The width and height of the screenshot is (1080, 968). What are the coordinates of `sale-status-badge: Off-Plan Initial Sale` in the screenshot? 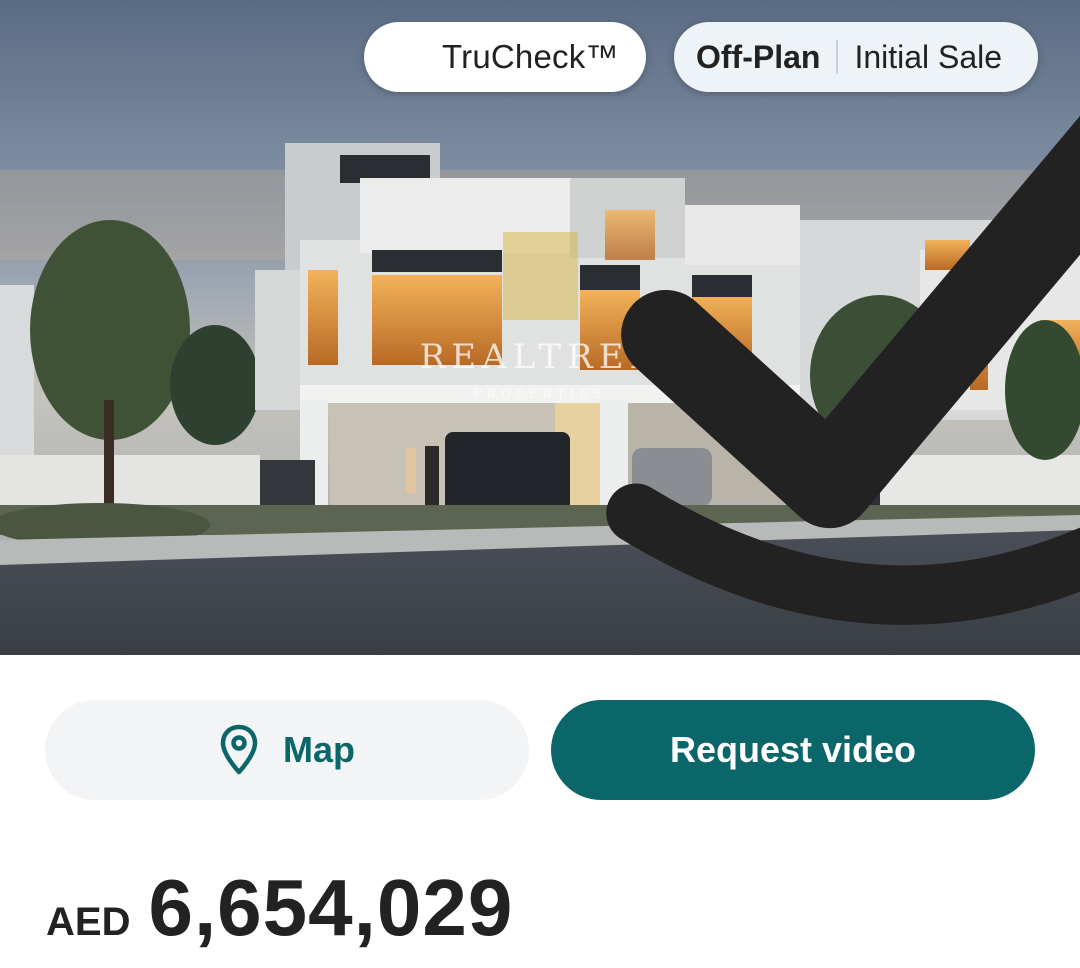 It's located at (856, 57).